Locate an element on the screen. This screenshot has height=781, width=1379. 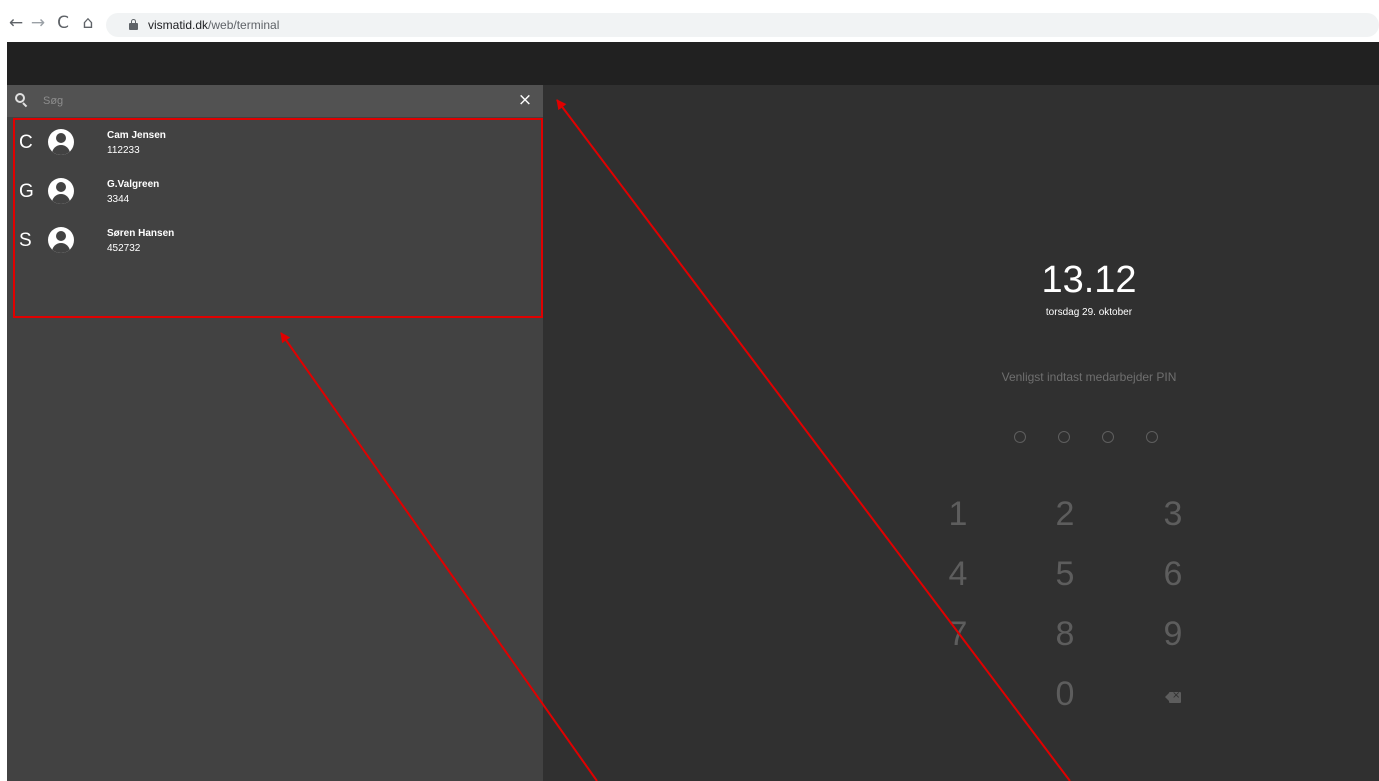
employee-initial: C is located at coordinates (26, 142).